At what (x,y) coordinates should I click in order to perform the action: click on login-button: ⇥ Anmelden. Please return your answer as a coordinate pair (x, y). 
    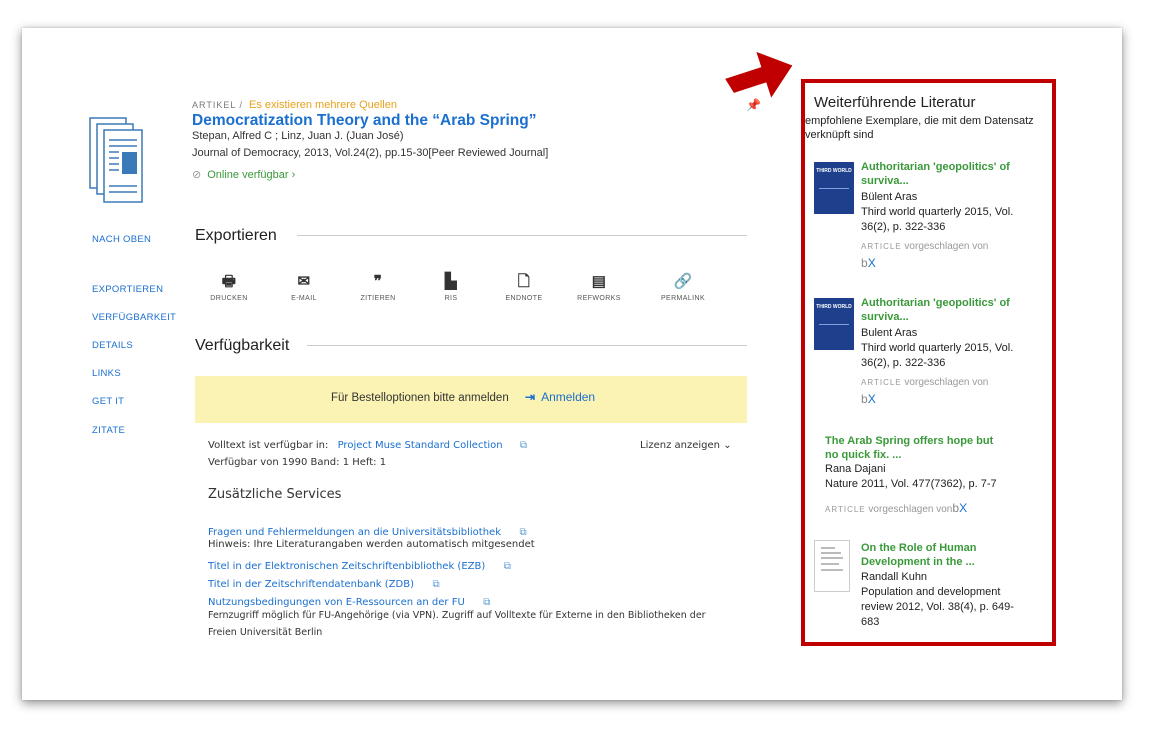
    Looking at the image, I should click on (560, 397).